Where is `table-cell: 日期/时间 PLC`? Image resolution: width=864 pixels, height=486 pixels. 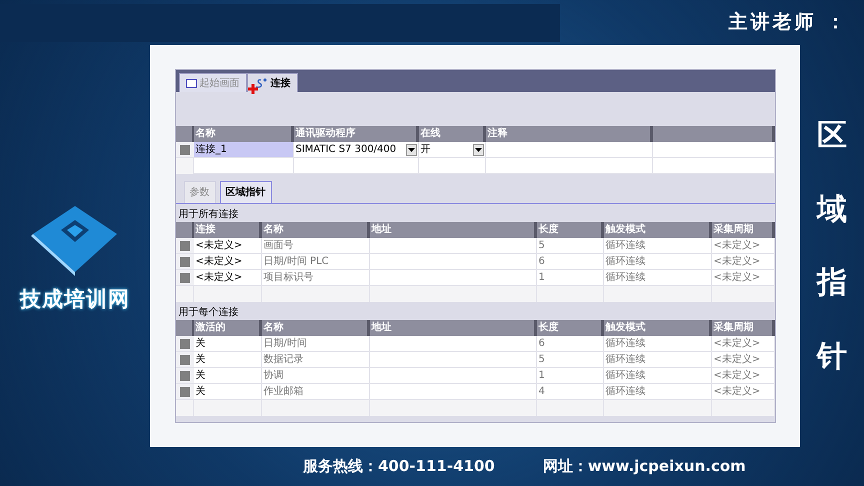 table-cell: 日期/时间 PLC is located at coordinates (316, 262).